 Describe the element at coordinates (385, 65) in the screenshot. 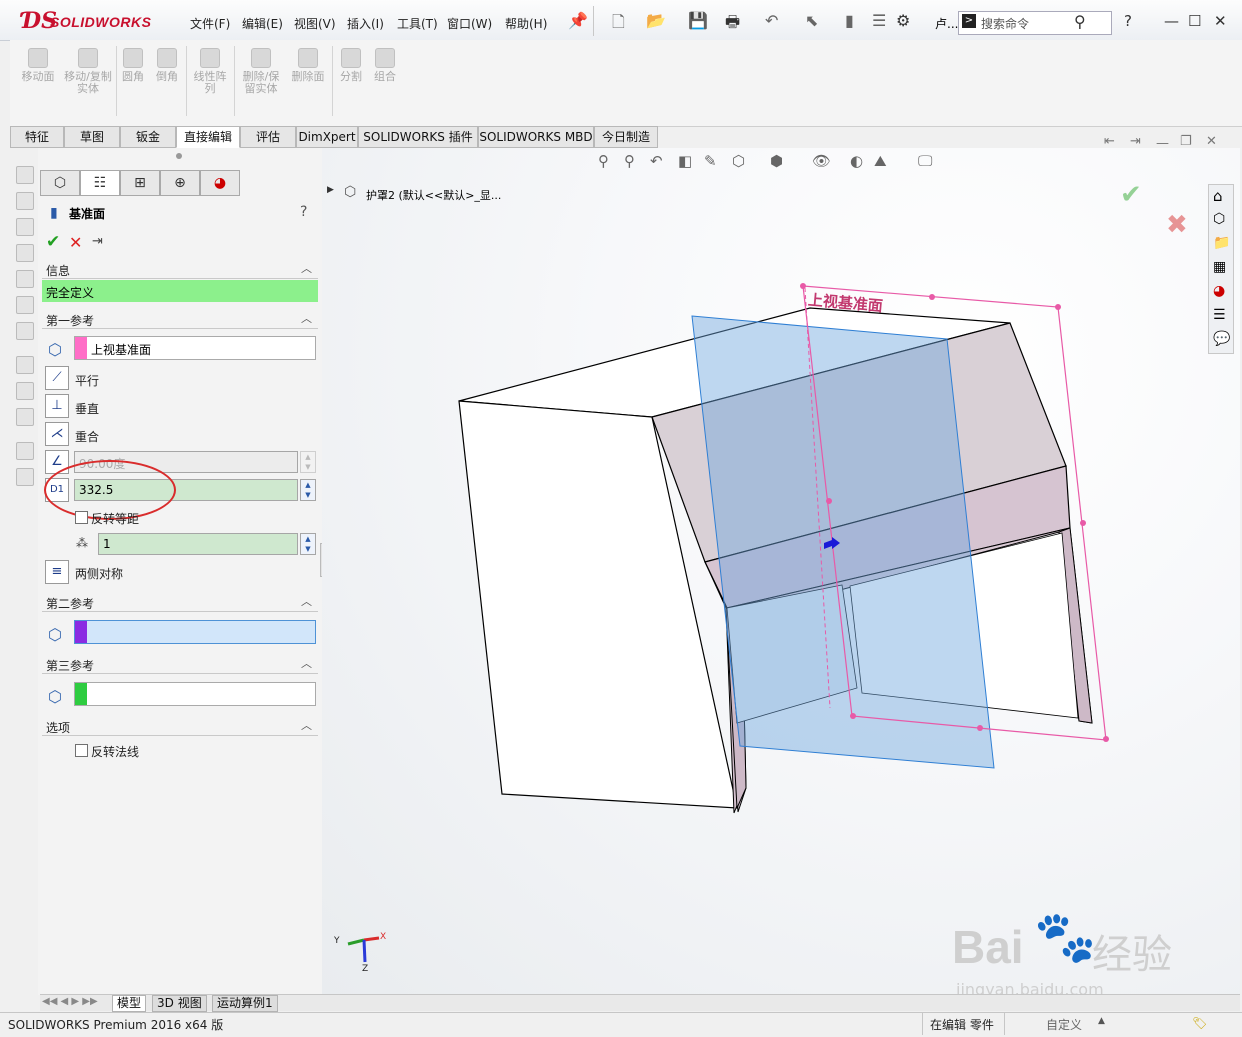

I see `combine-button: 组合` at that location.